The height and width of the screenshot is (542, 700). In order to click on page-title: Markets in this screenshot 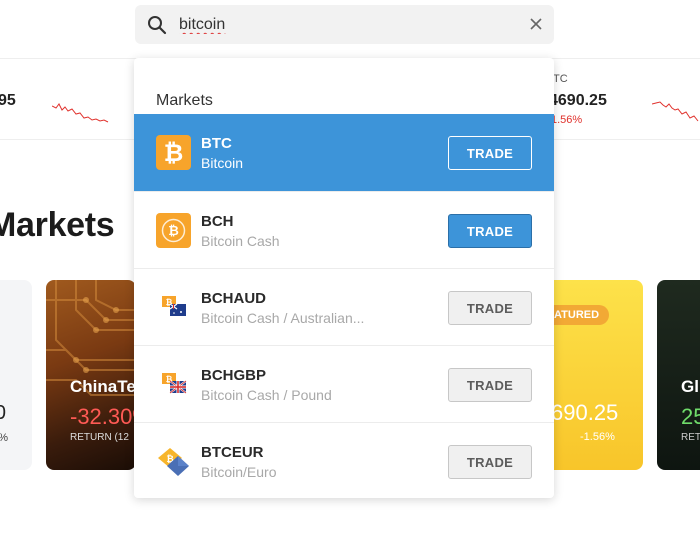, I will do `click(57, 225)`.